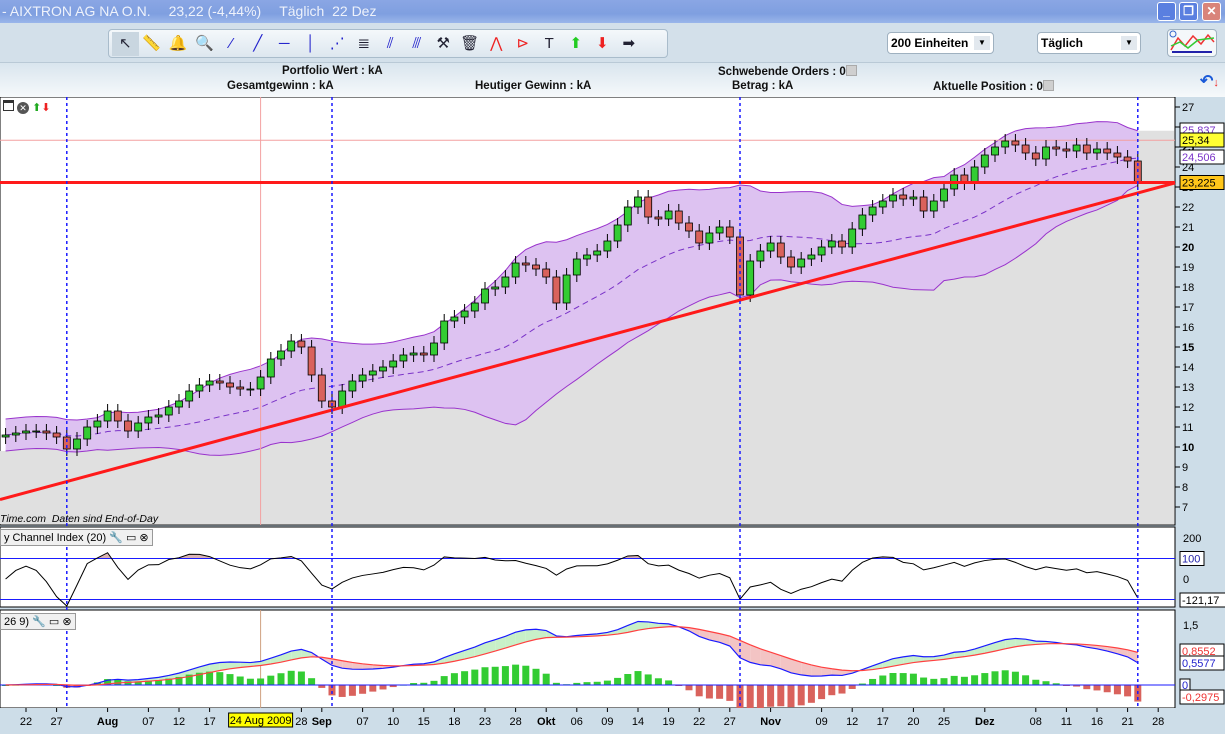 The height and width of the screenshot is (734, 1225). I want to click on text-icon: T, so click(549, 44).